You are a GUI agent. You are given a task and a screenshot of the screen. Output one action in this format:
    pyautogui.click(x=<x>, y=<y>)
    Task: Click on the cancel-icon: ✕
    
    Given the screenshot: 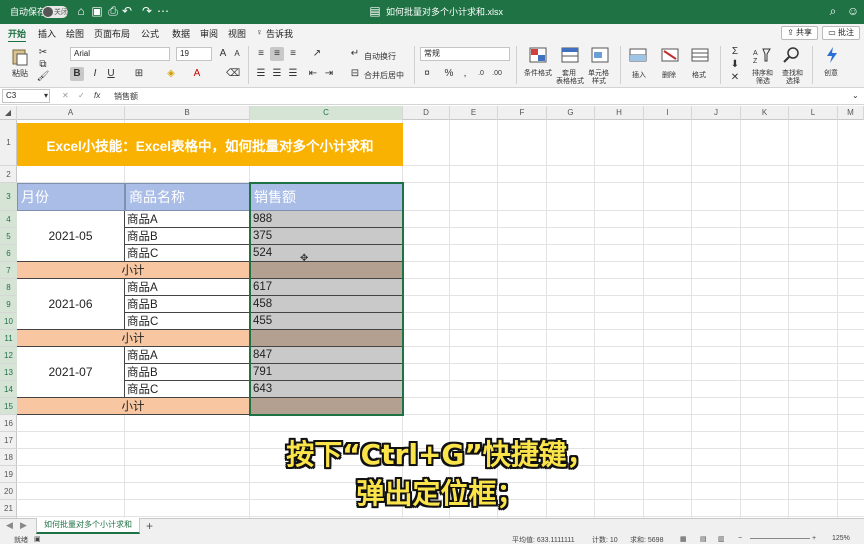 What is the action you would take?
    pyautogui.click(x=65, y=95)
    